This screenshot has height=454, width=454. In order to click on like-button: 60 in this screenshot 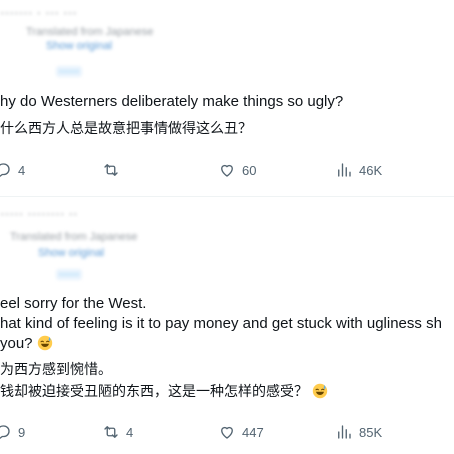, I will do `click(237, 170)`.